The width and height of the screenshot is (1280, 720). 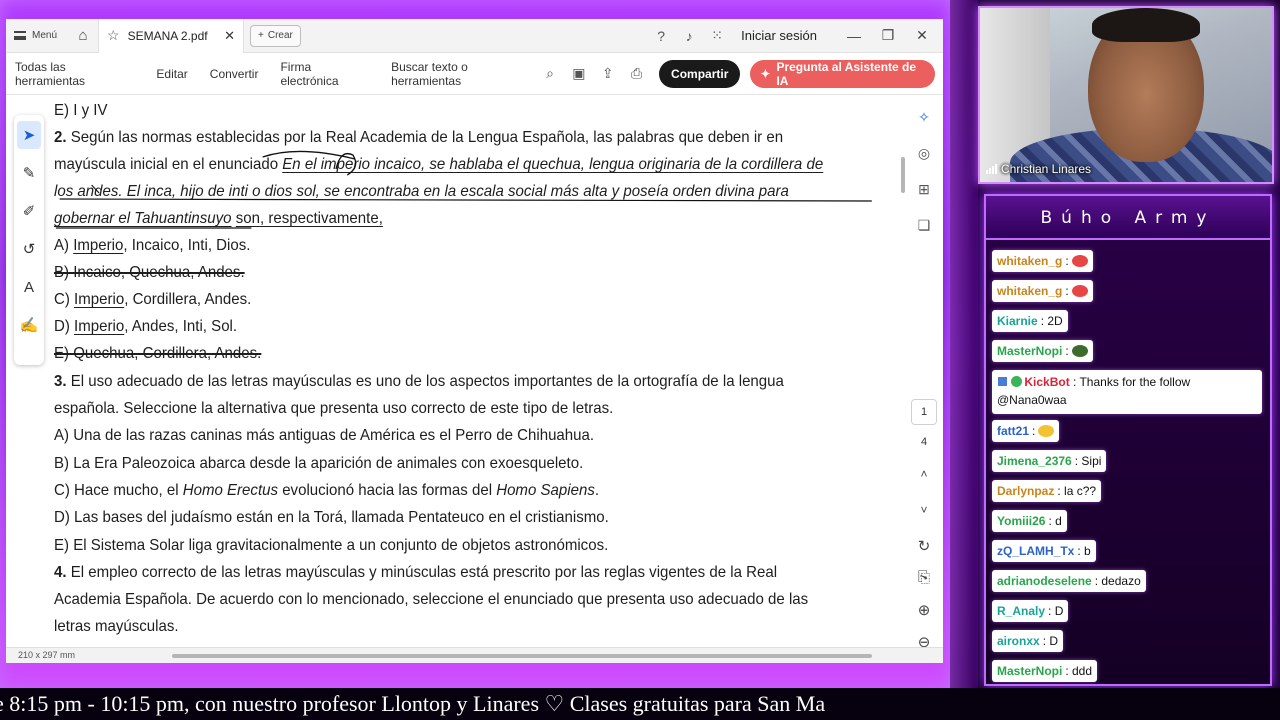 I want to click on doc-text: evolucionó hacia las formas del, so click(x=387, y=490).